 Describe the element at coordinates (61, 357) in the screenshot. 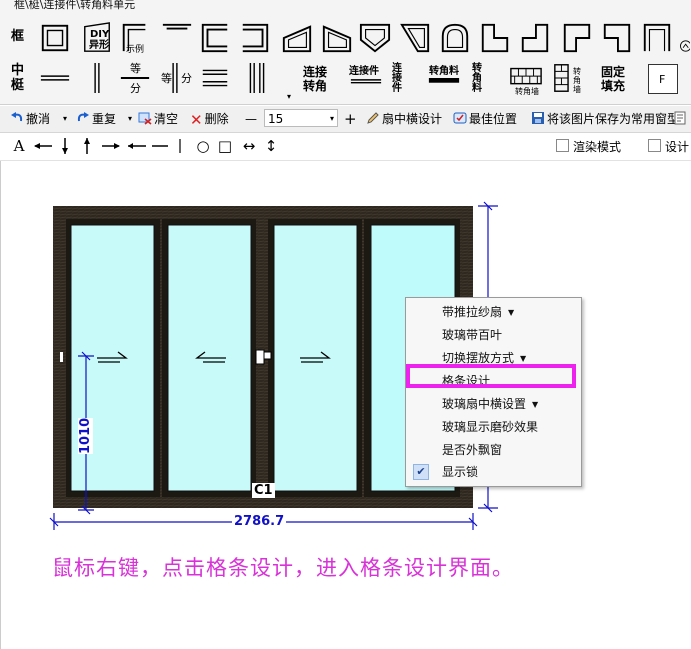

I see `handle-left-icon` at that location.